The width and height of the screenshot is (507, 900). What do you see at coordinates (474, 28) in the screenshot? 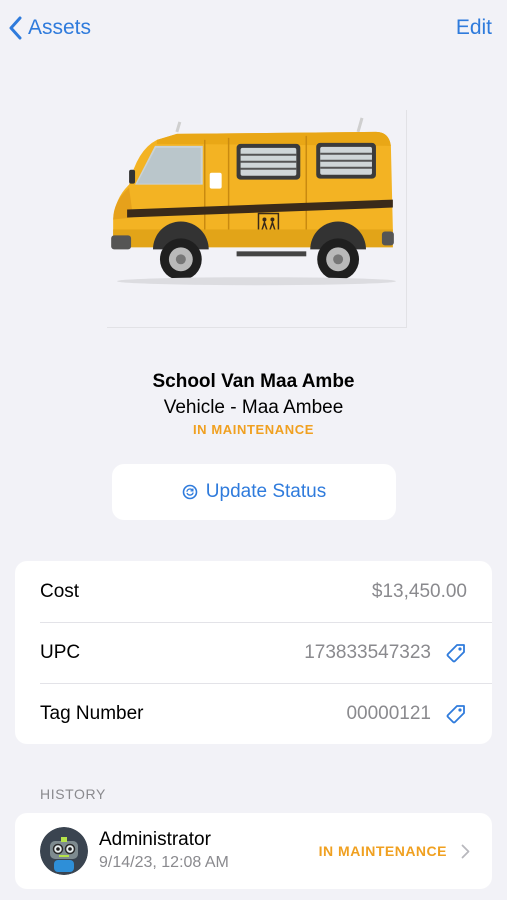
I see `edit-button: Edit` at bounding box center [474, 28].